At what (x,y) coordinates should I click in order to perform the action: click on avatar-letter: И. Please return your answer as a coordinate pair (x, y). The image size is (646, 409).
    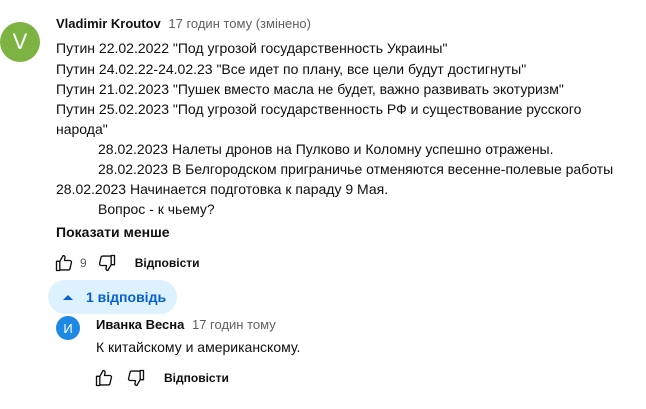
    Looking at the image, I should click on (68, 328).